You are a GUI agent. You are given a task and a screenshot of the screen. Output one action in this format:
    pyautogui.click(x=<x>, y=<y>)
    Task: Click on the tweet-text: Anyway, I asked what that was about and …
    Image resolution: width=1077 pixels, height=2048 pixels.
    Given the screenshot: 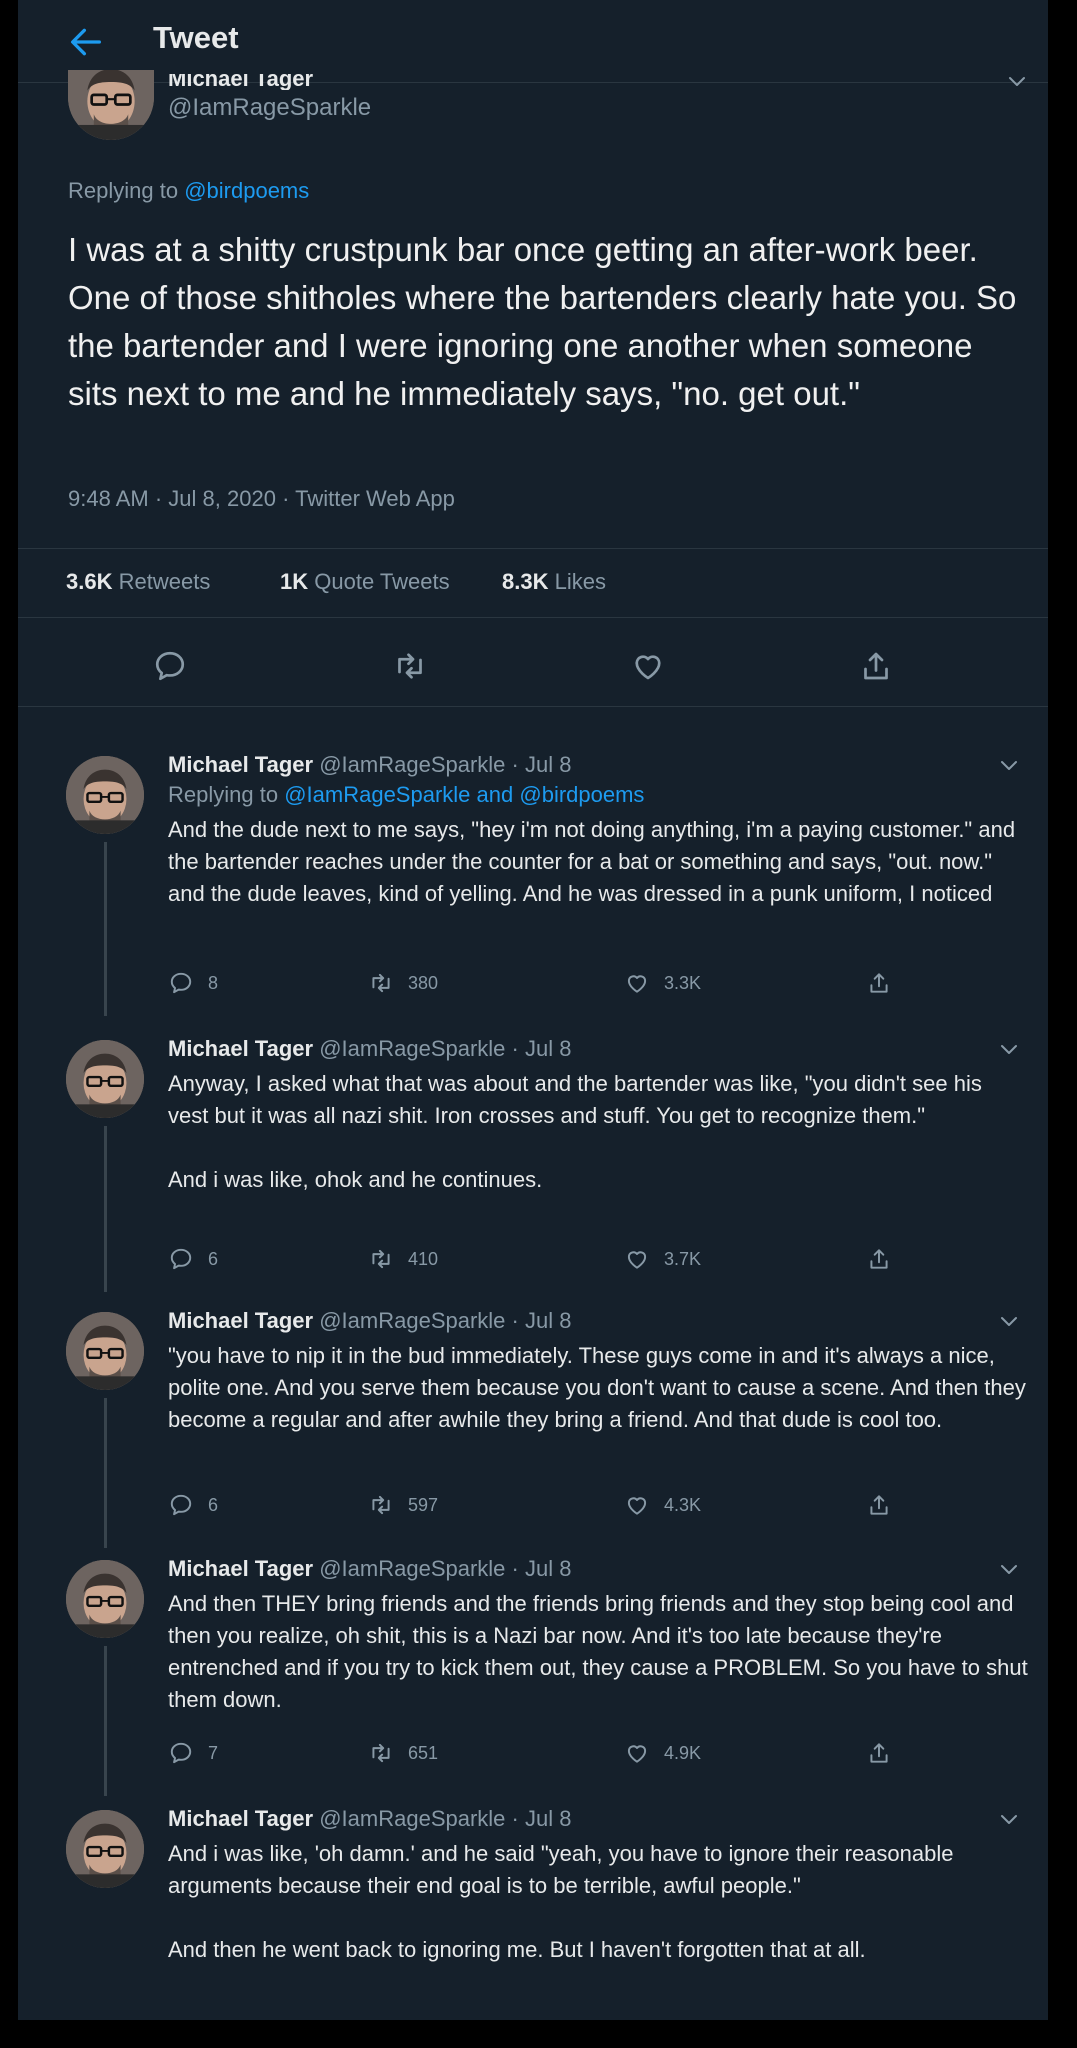 What is the action you would take?
    pyautogui.click(x=575, y=1131)
    